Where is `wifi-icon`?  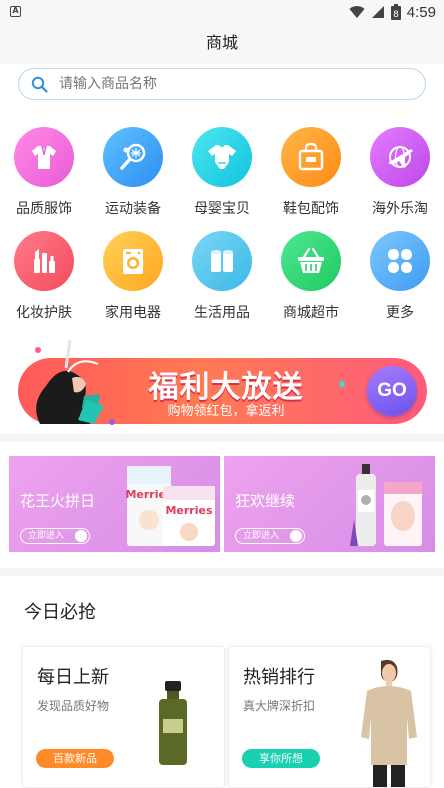
wifi-icon is located at coordinates (357, 12).